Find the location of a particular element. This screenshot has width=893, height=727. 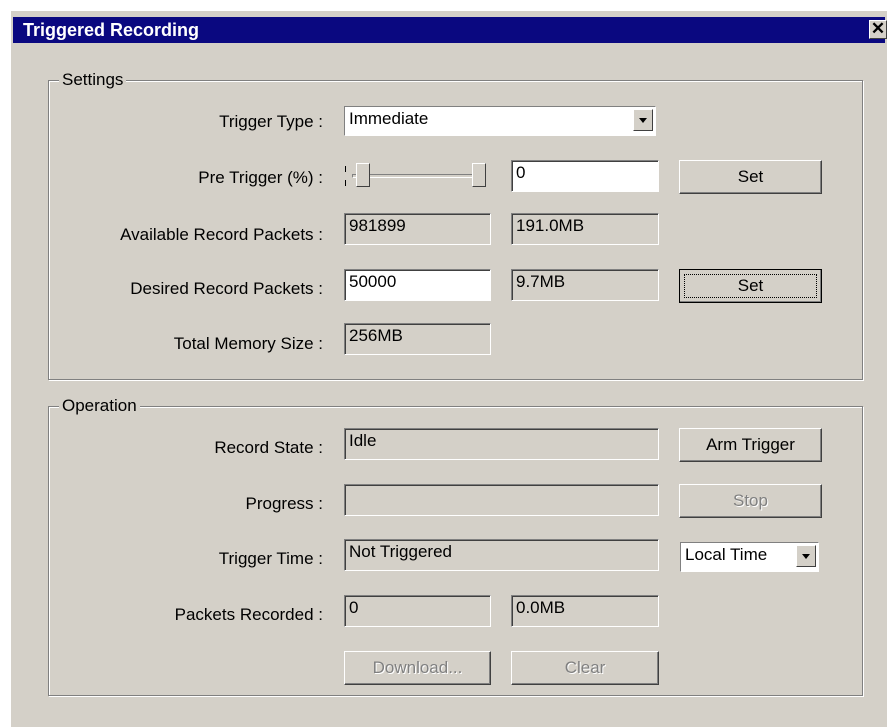

pre-trigger-slider-thumb is located at coordinates (363, 175).